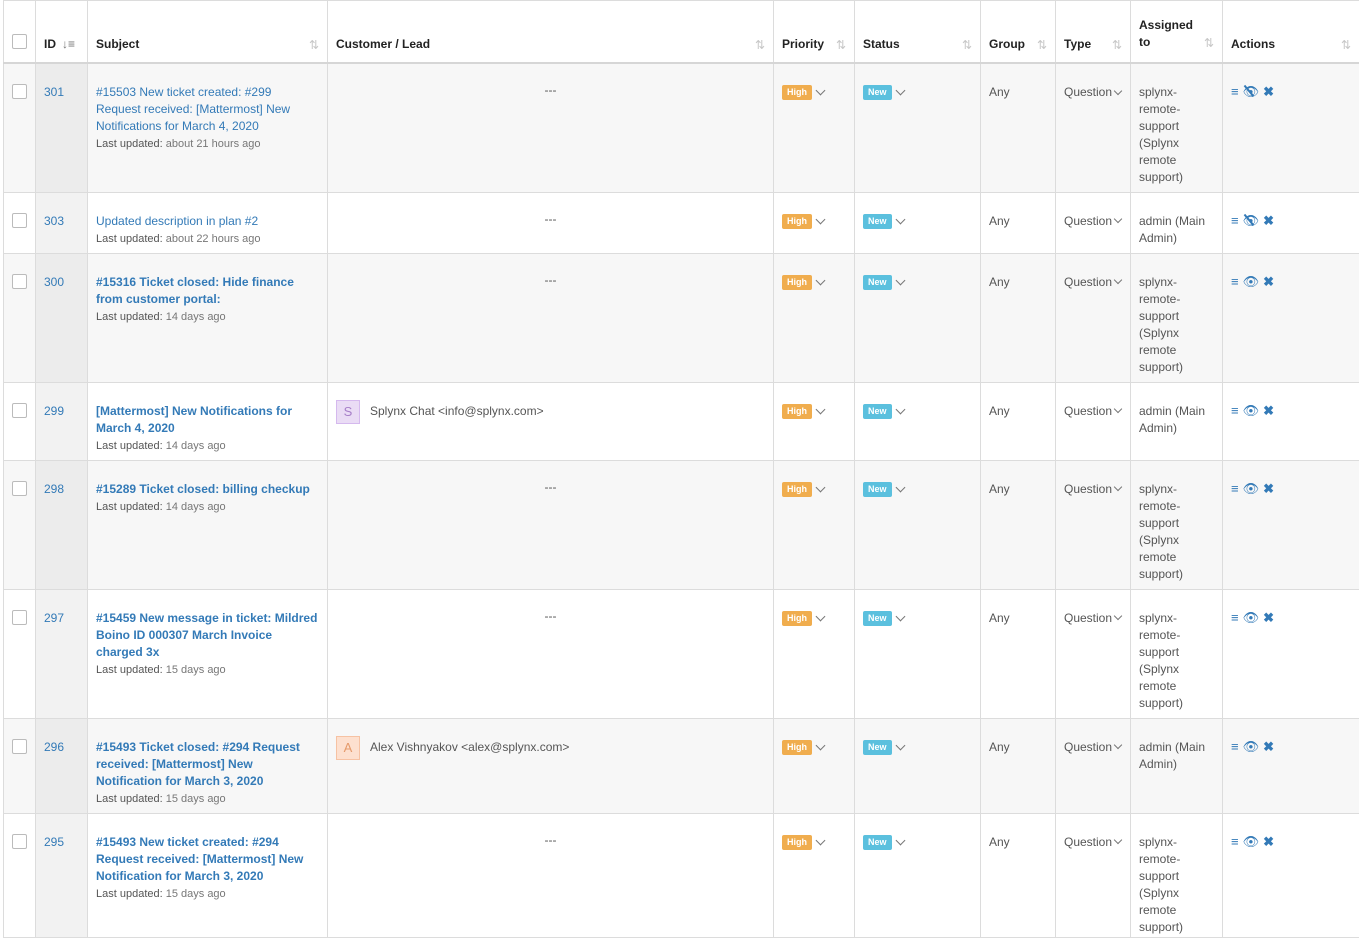 The height and width of the screenshot is (938, 1359). What do you see at coordinates (68, 44) in the screenshot?
I see `sort-desc-icon: ↓≡` at bounding box center [68, 44].